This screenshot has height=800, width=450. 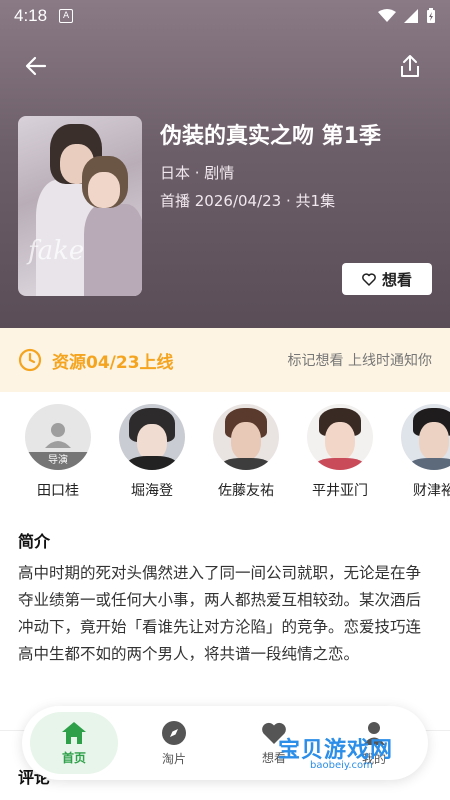 I want to click on cast-item: 佐藤友祐, so click(x=246, y=452).